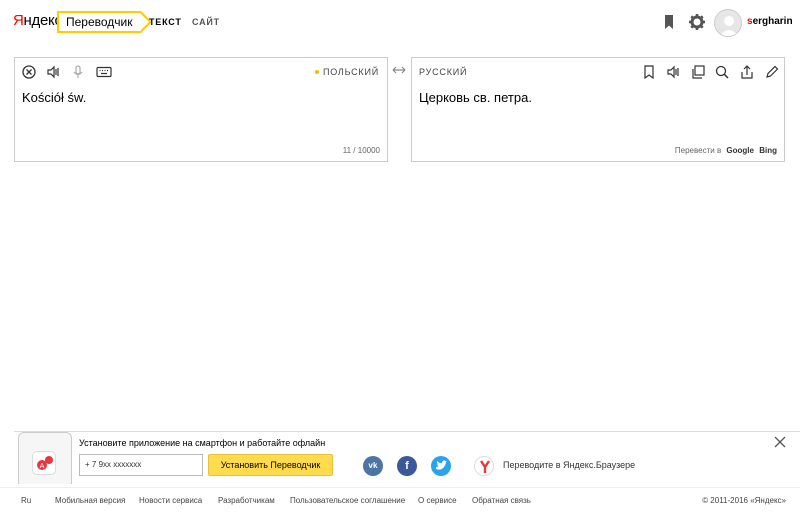 The height and width of the screenshot is (516, 800). What do you see at coordinates (42, 466) in the screenshot?
I see `svg-text: A` at bounding box center [42, 466].